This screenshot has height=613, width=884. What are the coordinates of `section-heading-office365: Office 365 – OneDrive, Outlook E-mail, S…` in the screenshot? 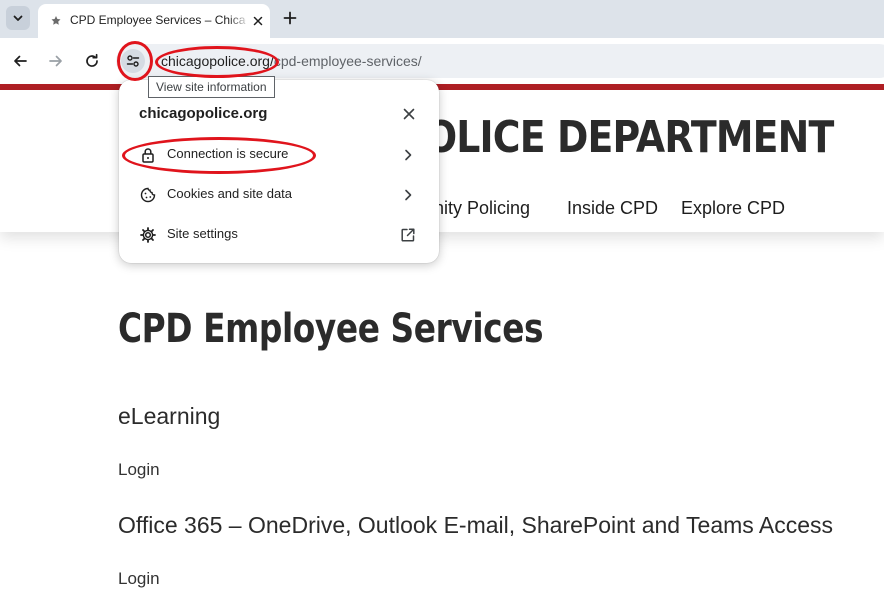 It's located at (476, 525).